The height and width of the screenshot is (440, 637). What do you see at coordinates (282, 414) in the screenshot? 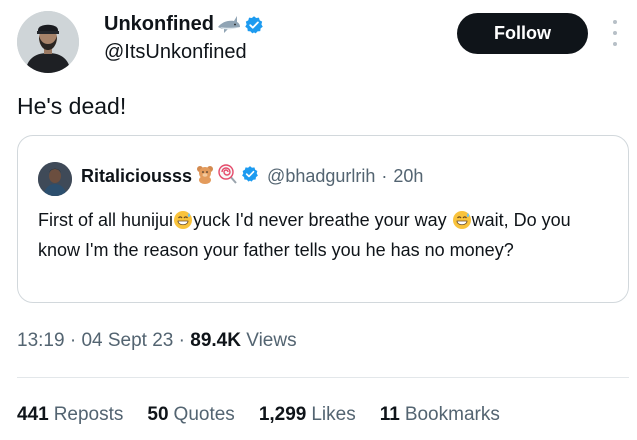
I see `stat-count: 1,299` at bounding box center [282, 414].